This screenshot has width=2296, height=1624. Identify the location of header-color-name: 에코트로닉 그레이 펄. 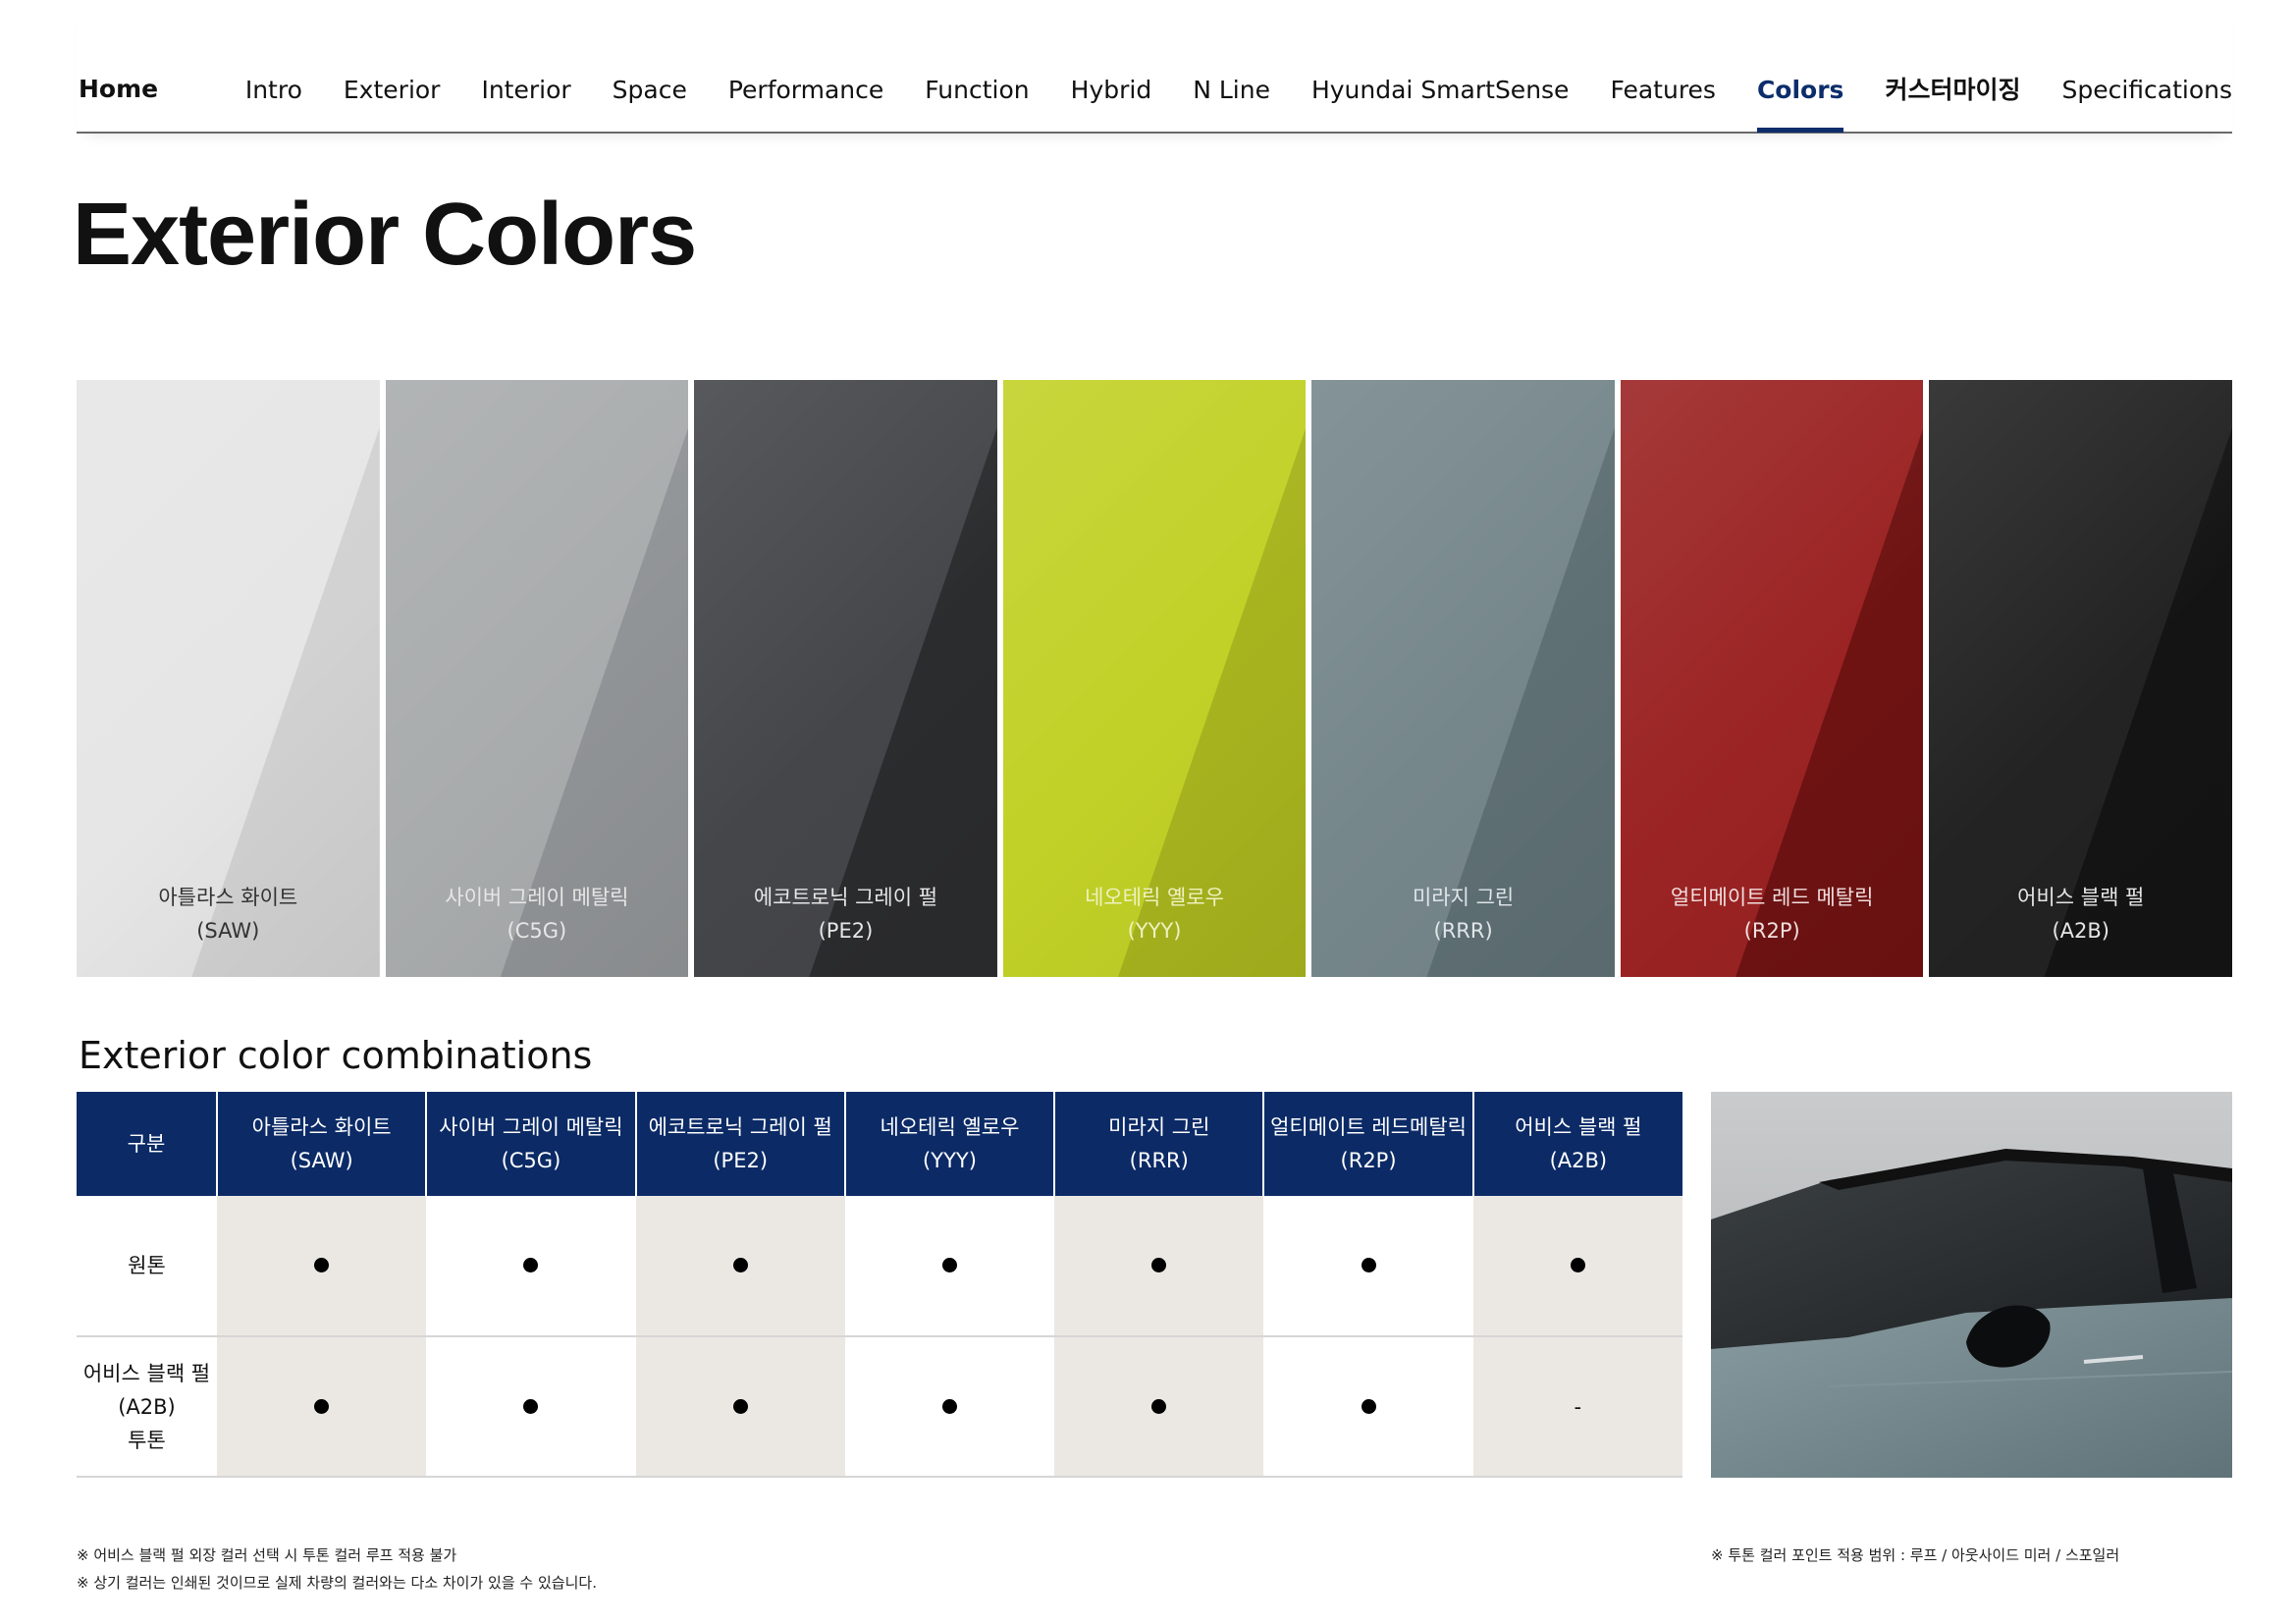
(740, 1127).